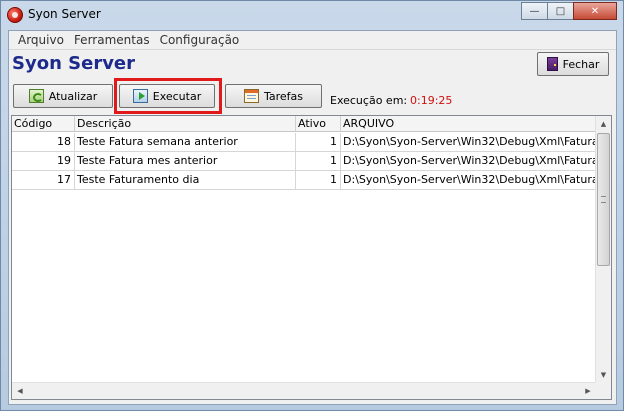 This screenshot has width=624, height=411. Describe the element at coordinates (112, 40) in the screenshot. I see `menu-ferramentas: Ferramentas` at that location.